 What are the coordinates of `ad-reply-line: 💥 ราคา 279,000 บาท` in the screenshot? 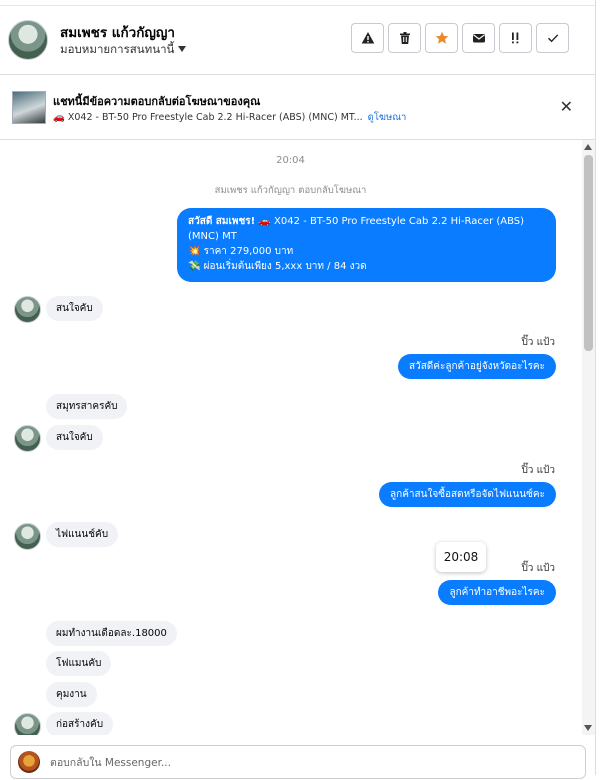 It's located at (241, 251).